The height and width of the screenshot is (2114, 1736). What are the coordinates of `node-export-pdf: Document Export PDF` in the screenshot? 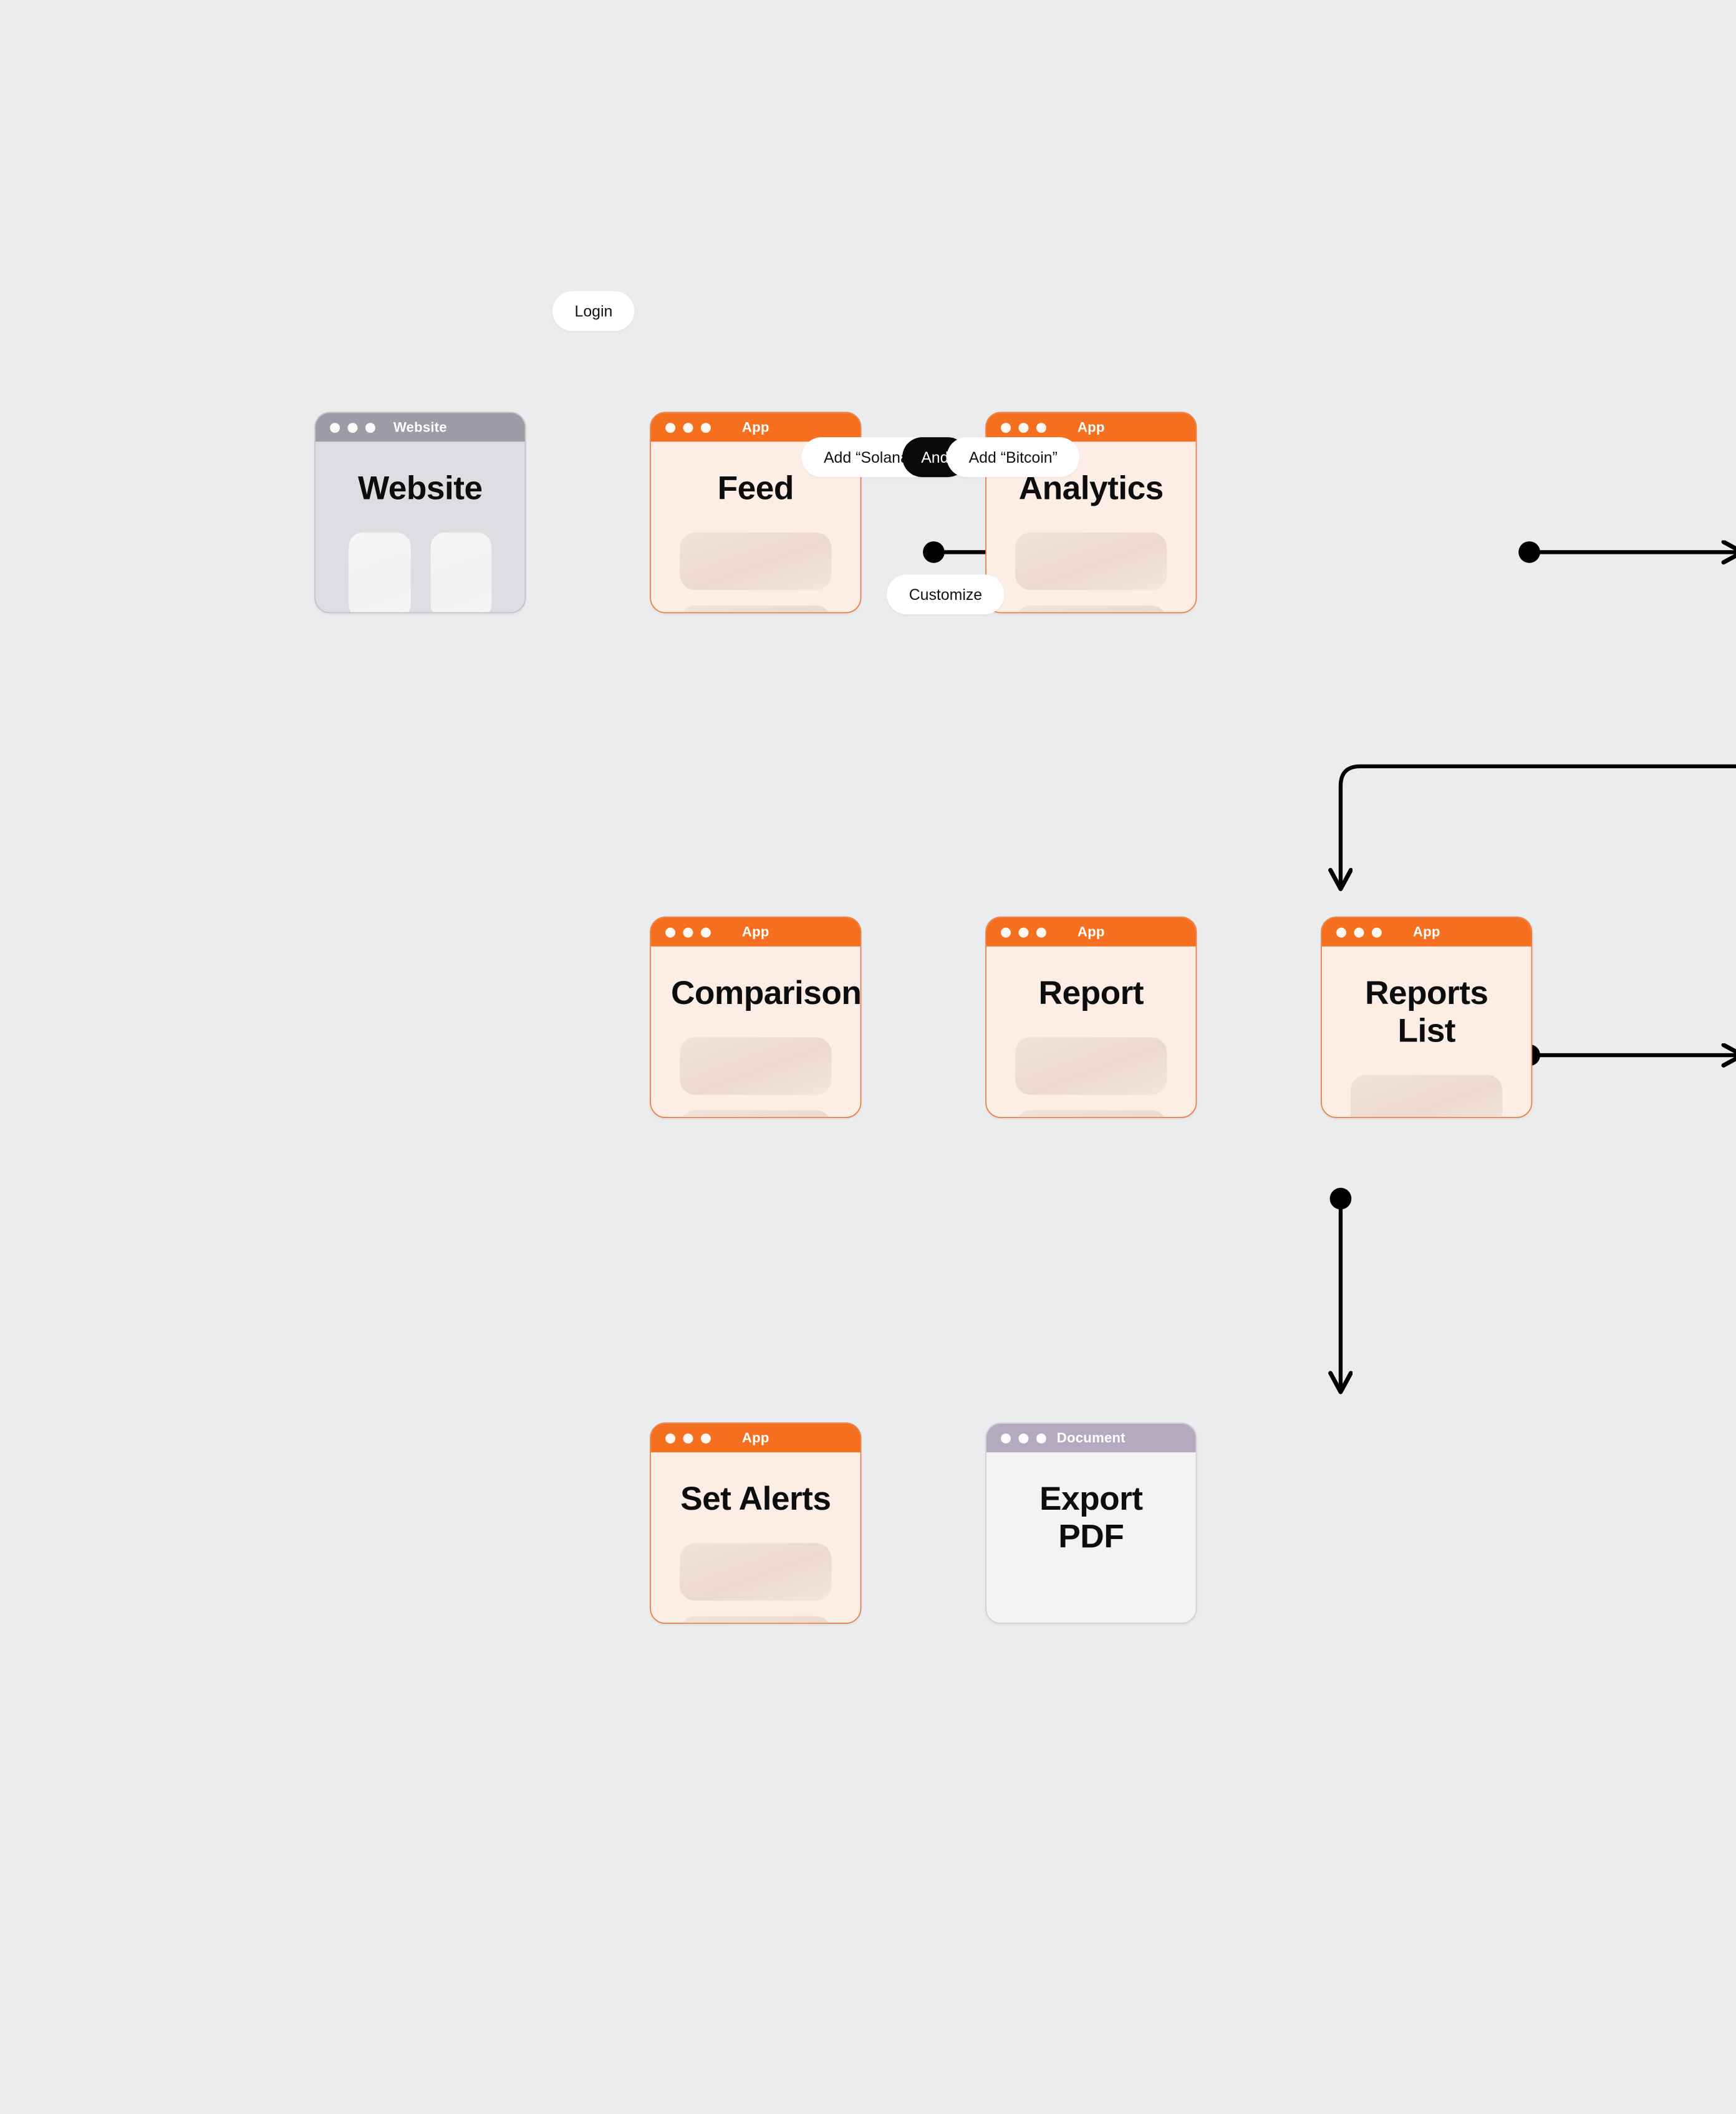 It's located at (1091, 1523).